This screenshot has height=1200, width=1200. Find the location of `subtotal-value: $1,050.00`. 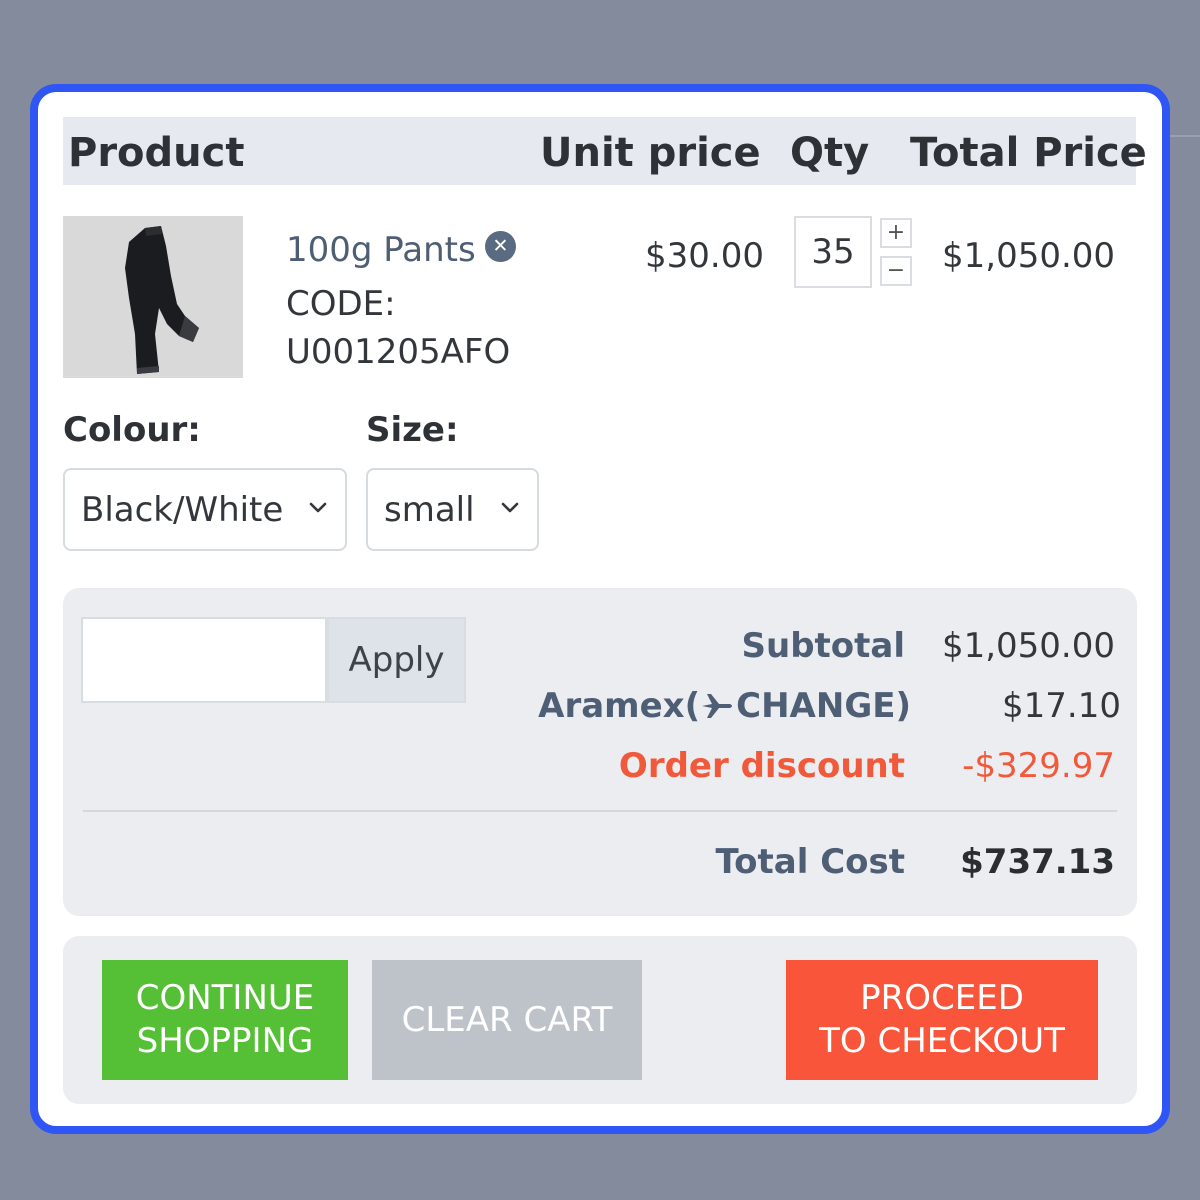

subtotal-value: $1,050.00 is located at coordinates (1028, 646).